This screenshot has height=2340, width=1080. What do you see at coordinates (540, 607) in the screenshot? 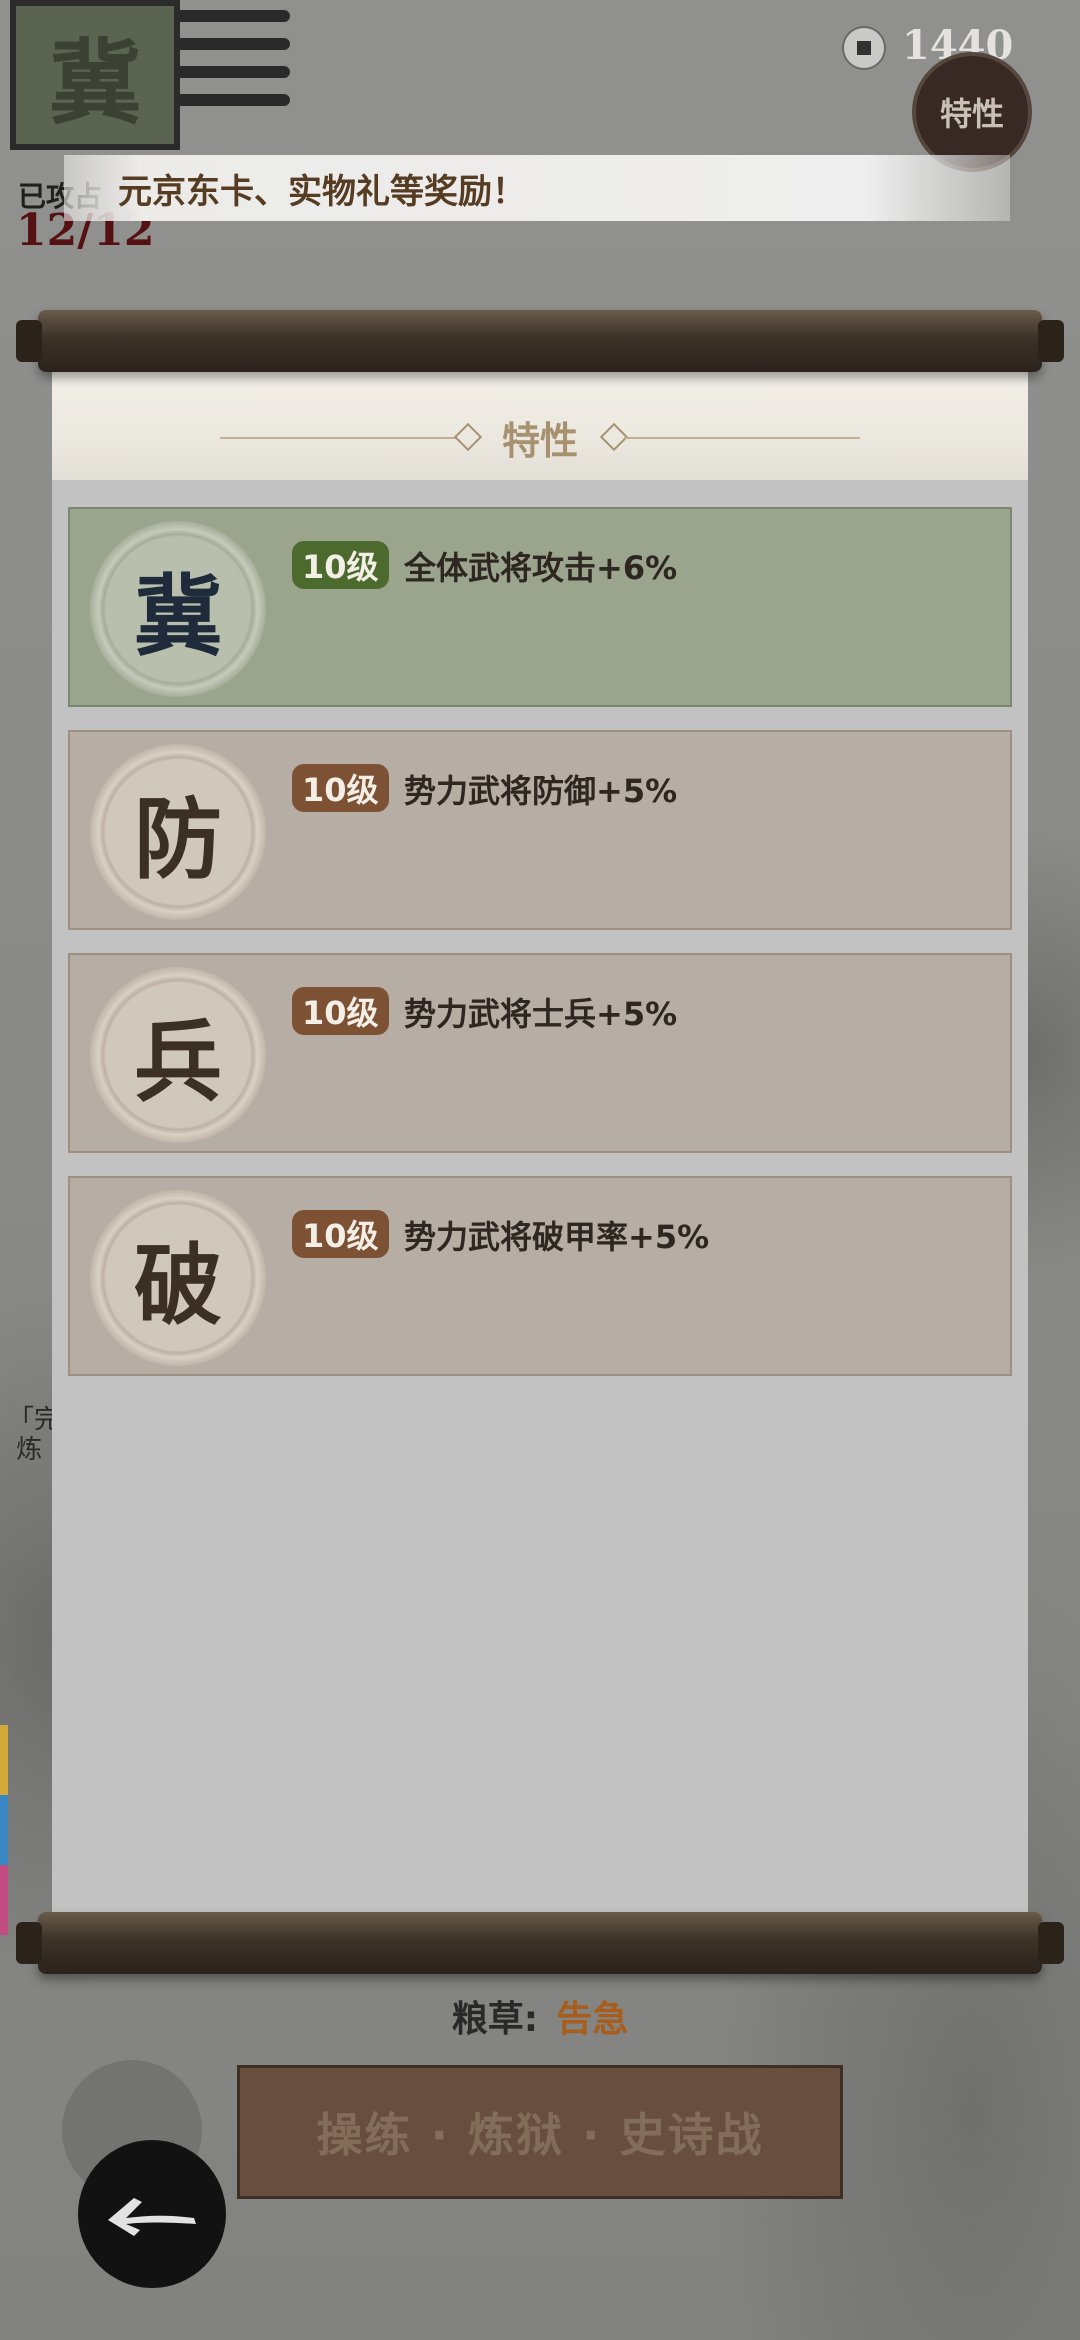
I see `trait-card: 冀 10级 全体武将攻击+6%` at bounding box center [540, 607].